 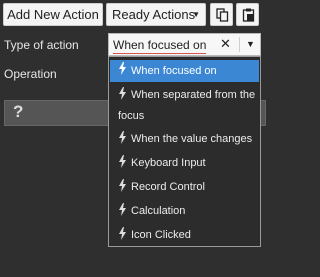 What do you see at coordinates (168, 163) in the screenshot?
I see `option-label: Keyboard Input` at bounding box center [168, 163].